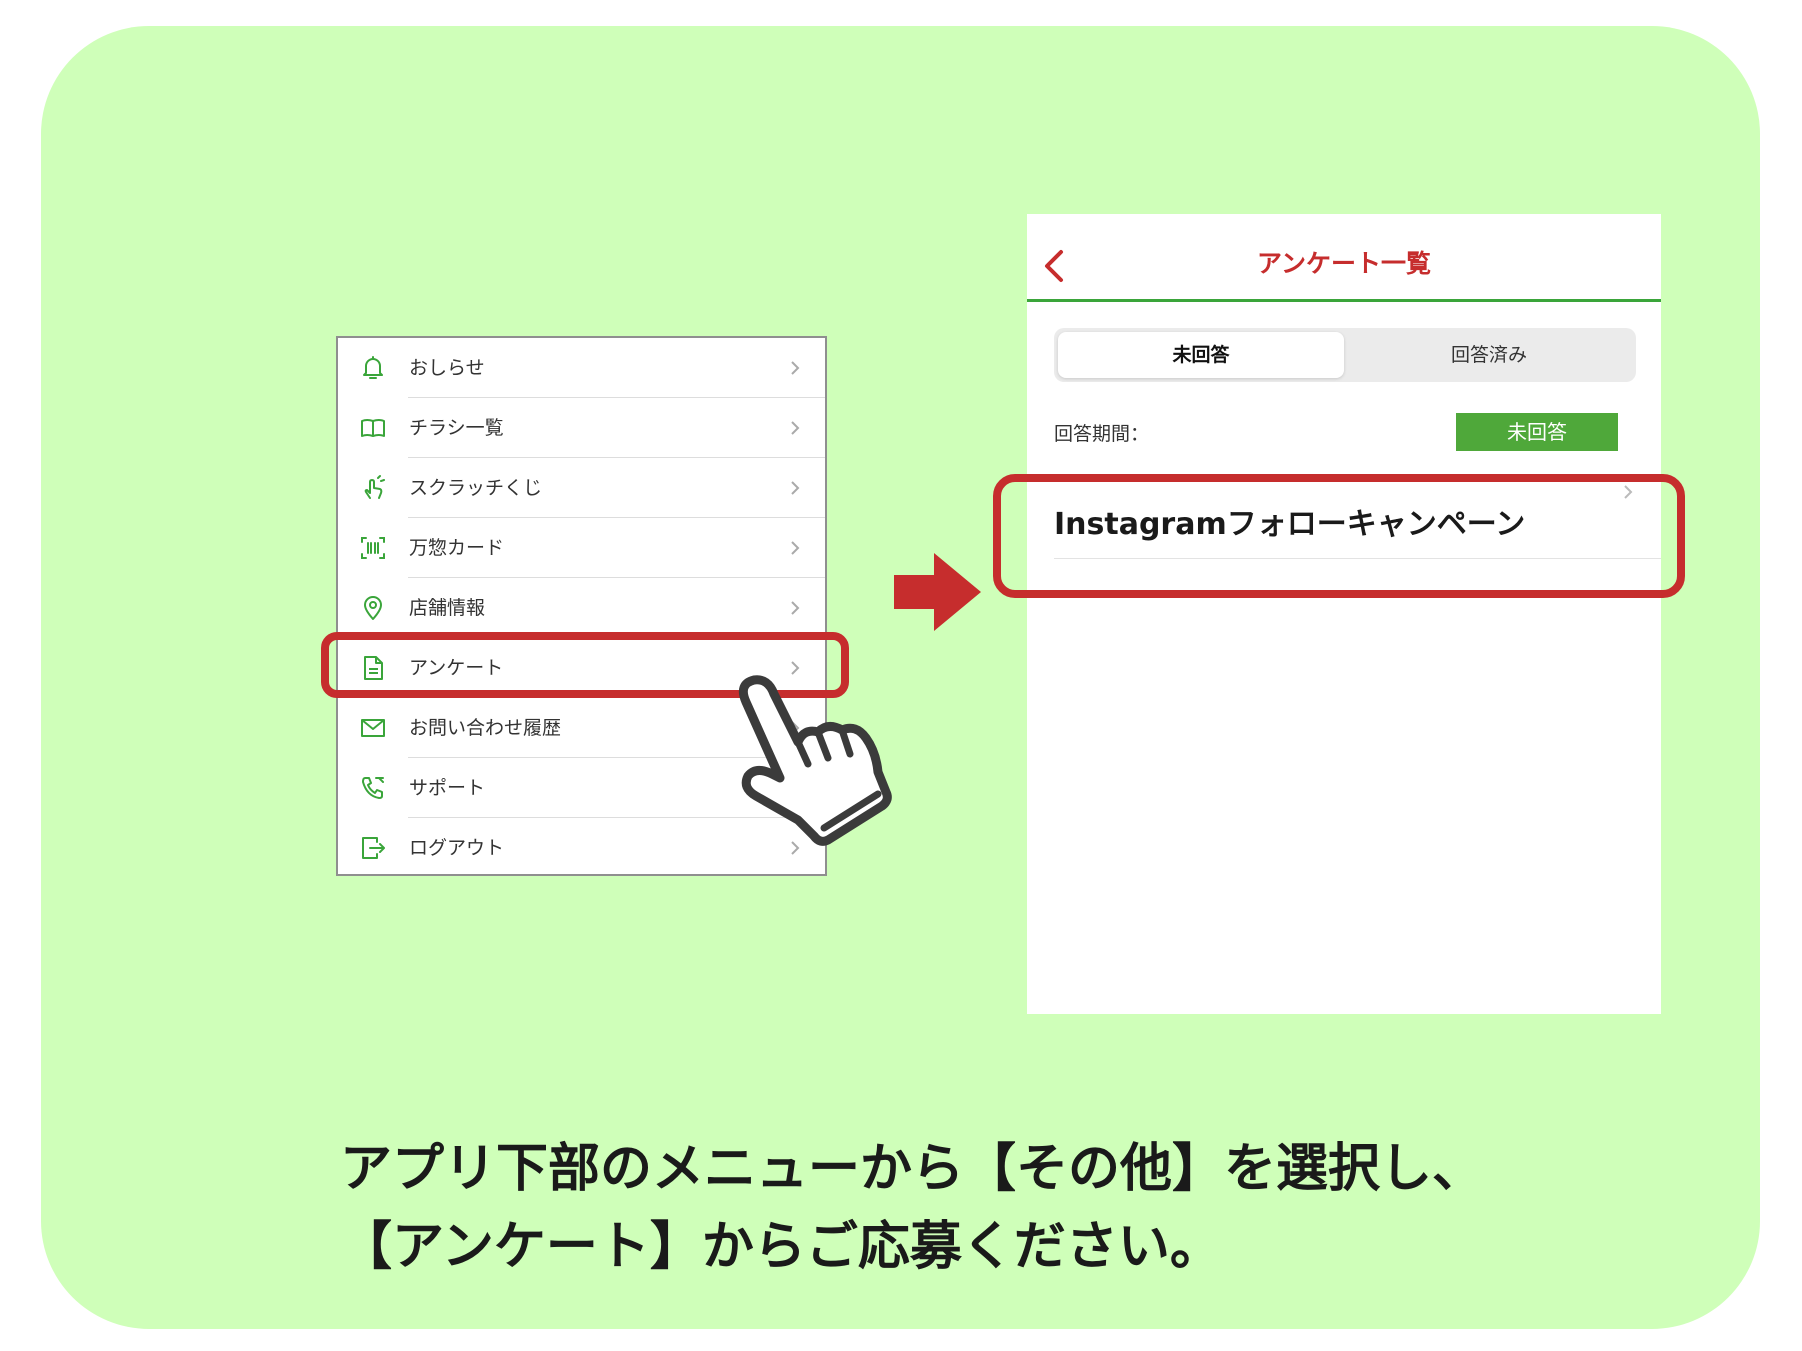 The height and width of the screenshot is (1351, 1802). Describe the element at coordinates (373, 728) in the screenshot. I see `mail-icon` at that location.